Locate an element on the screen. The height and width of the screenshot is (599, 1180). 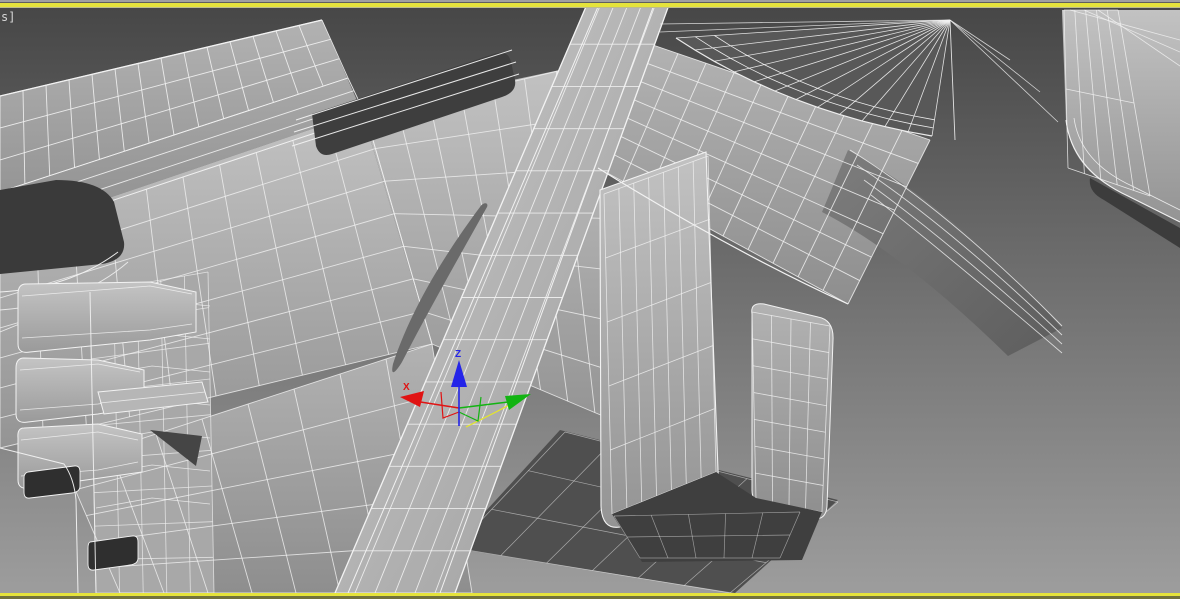
viewport-label: s] is located at coordinates (8, 17).